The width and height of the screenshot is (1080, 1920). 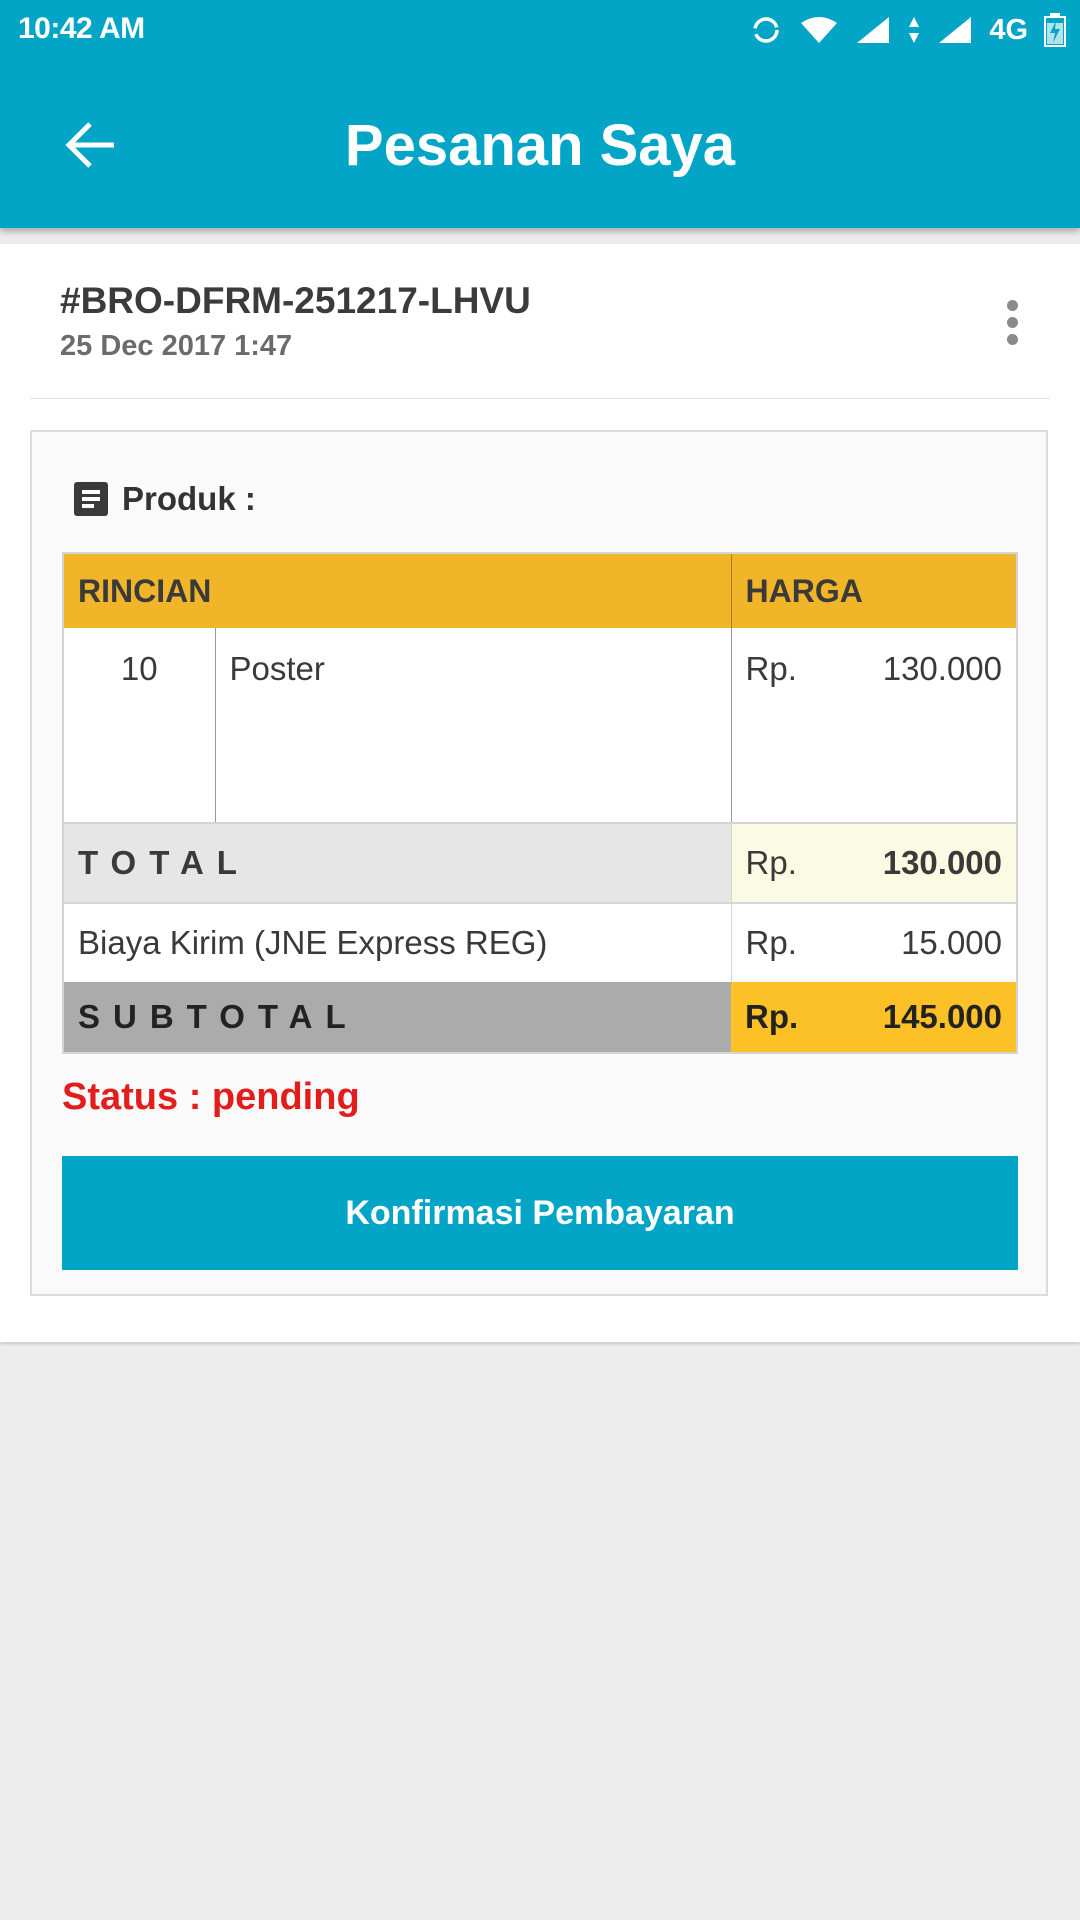 I want to click on more-vert-icon, so click(x=1012, y=325).